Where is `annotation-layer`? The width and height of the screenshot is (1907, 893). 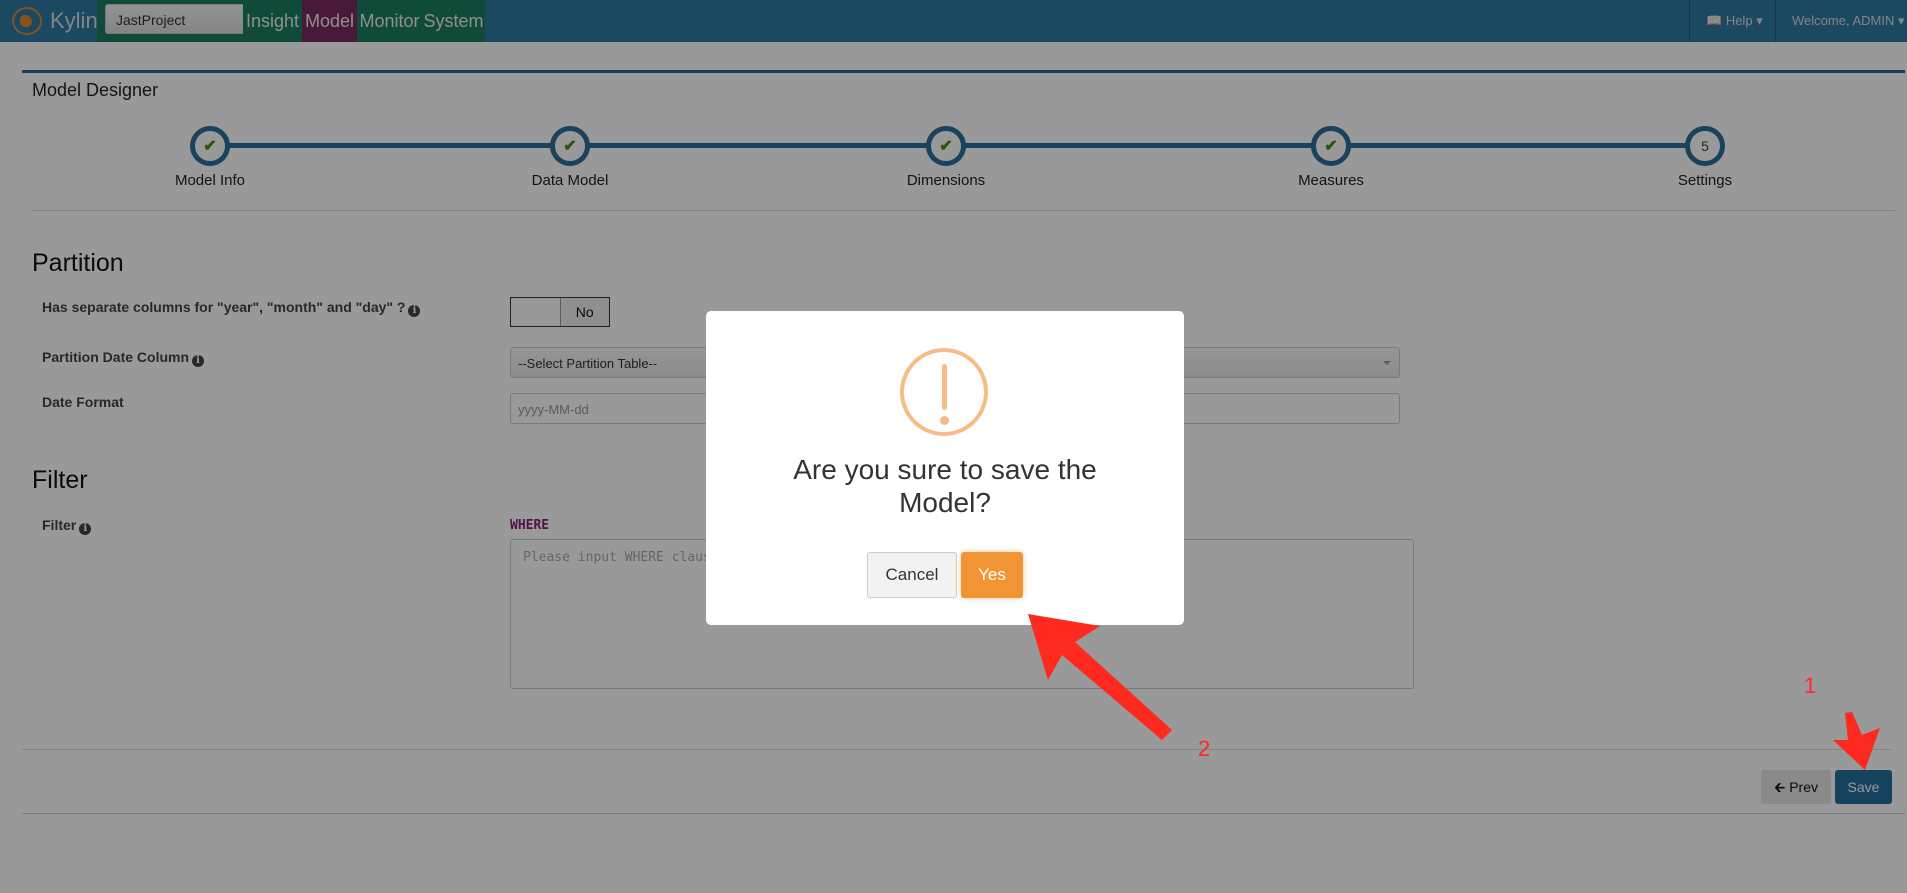 annotation-layer is located at coordinates (1454, 692).